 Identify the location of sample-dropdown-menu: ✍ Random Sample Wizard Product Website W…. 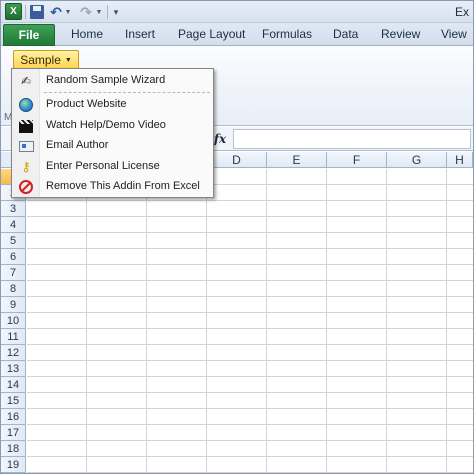
(112, 133).